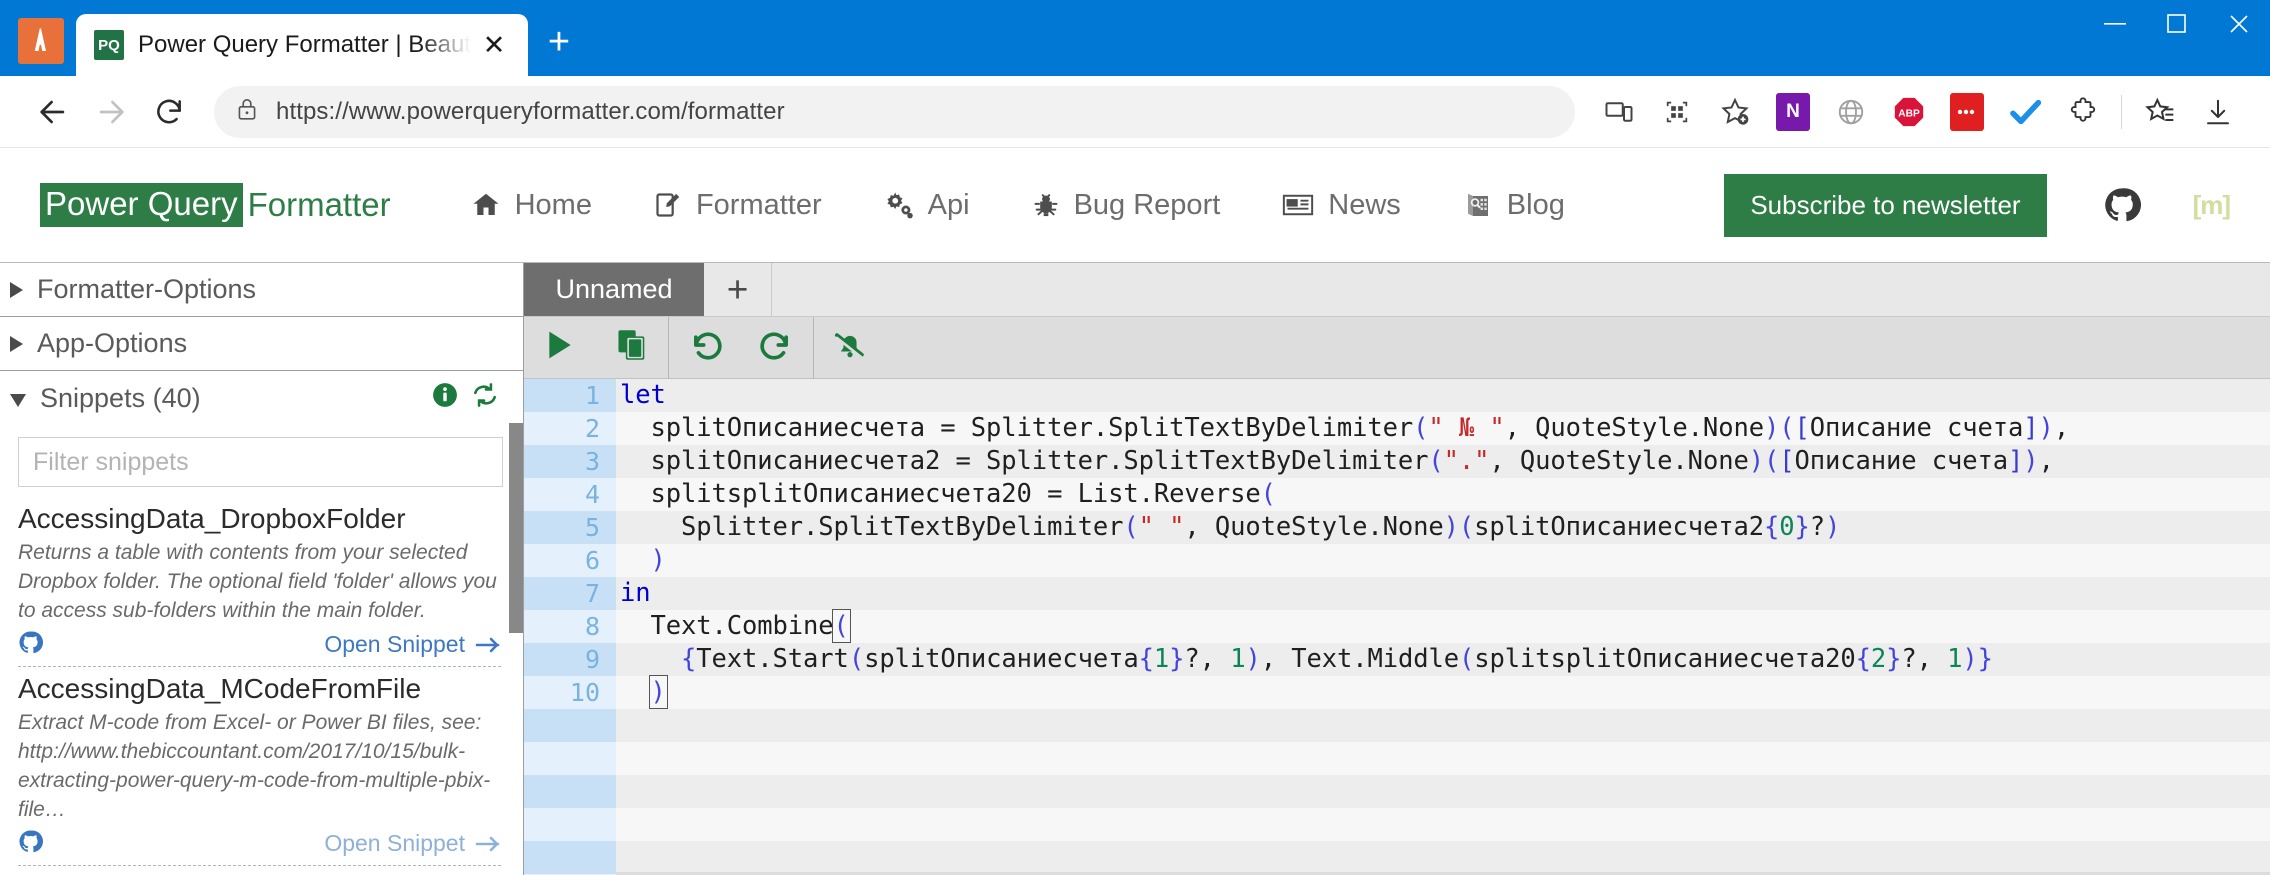 Image resolution: width=2270 pixels, height=875 pixels. Describe the element at coordinates (560, 348) in the screenshot. I see `format-run-button` at that location.